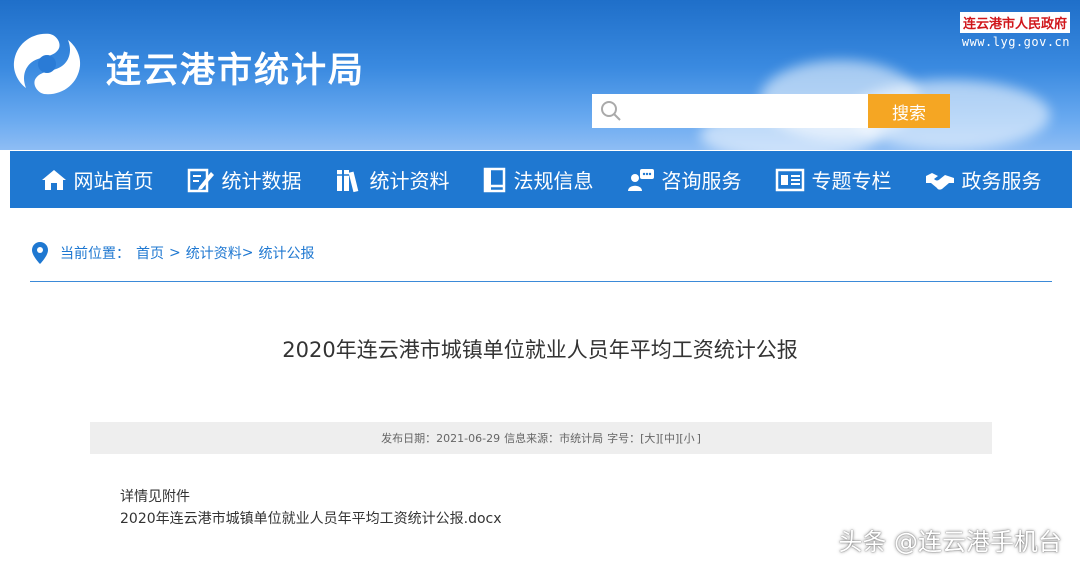 This screenshot has height=568, width=1080. What do you see at coordinates (1001, 181) in the screenshot?
I see `nav-label: 政务服务` at bounding box center [1001, 181].